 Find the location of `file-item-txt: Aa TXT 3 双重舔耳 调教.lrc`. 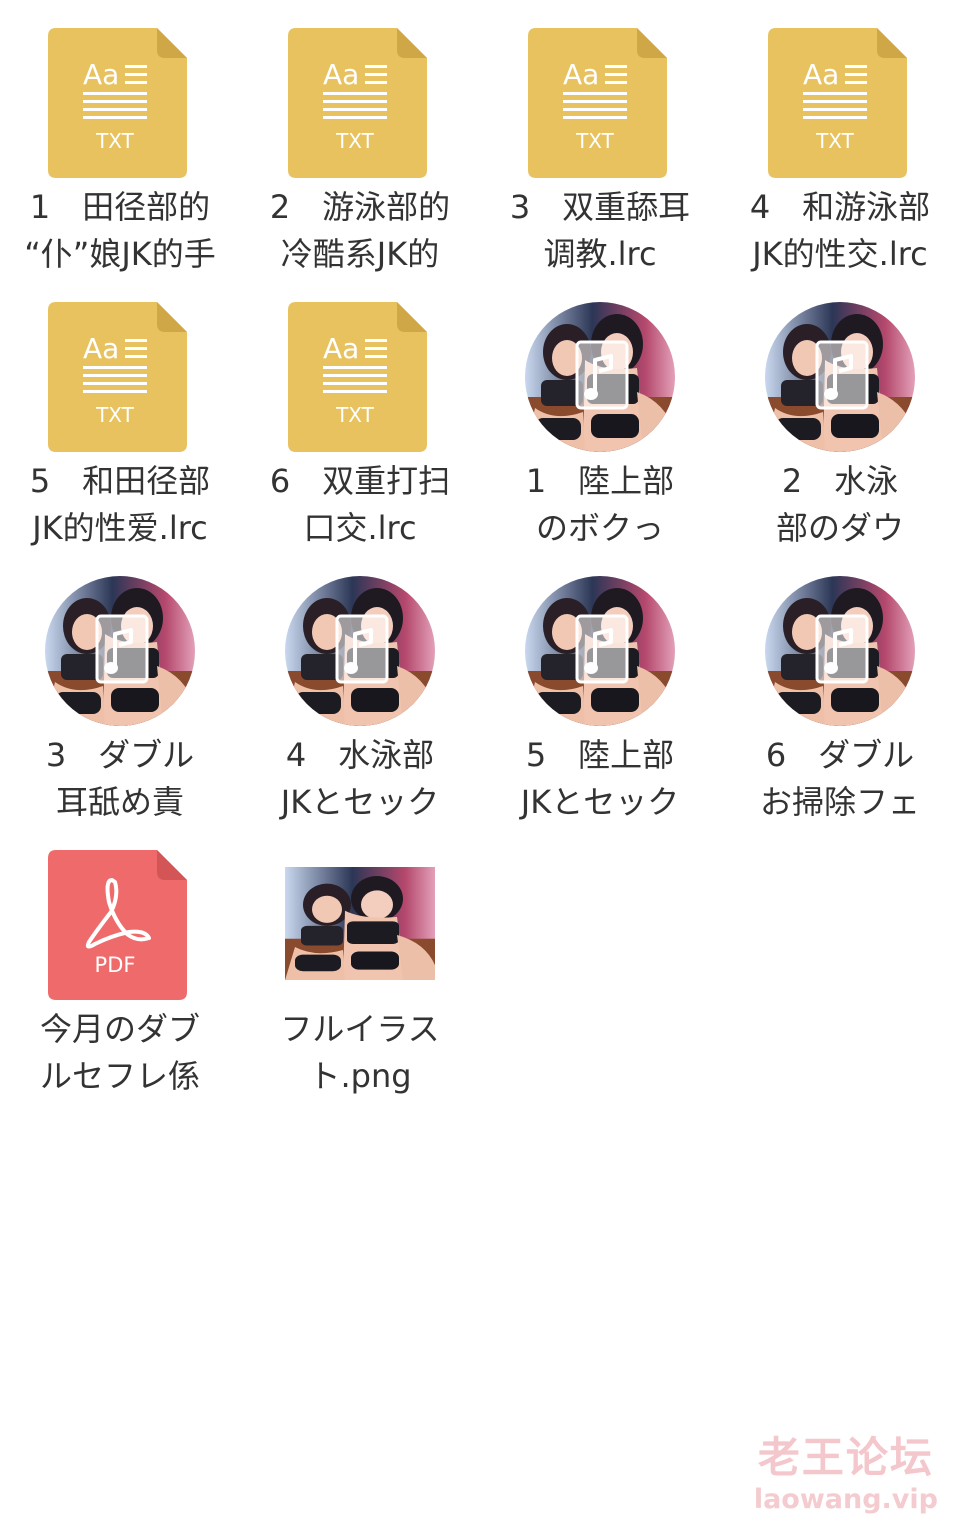

file-item-txt: Aa TXT 3 双重舔耳 调教.lrc is located at coordinates (600, 161).